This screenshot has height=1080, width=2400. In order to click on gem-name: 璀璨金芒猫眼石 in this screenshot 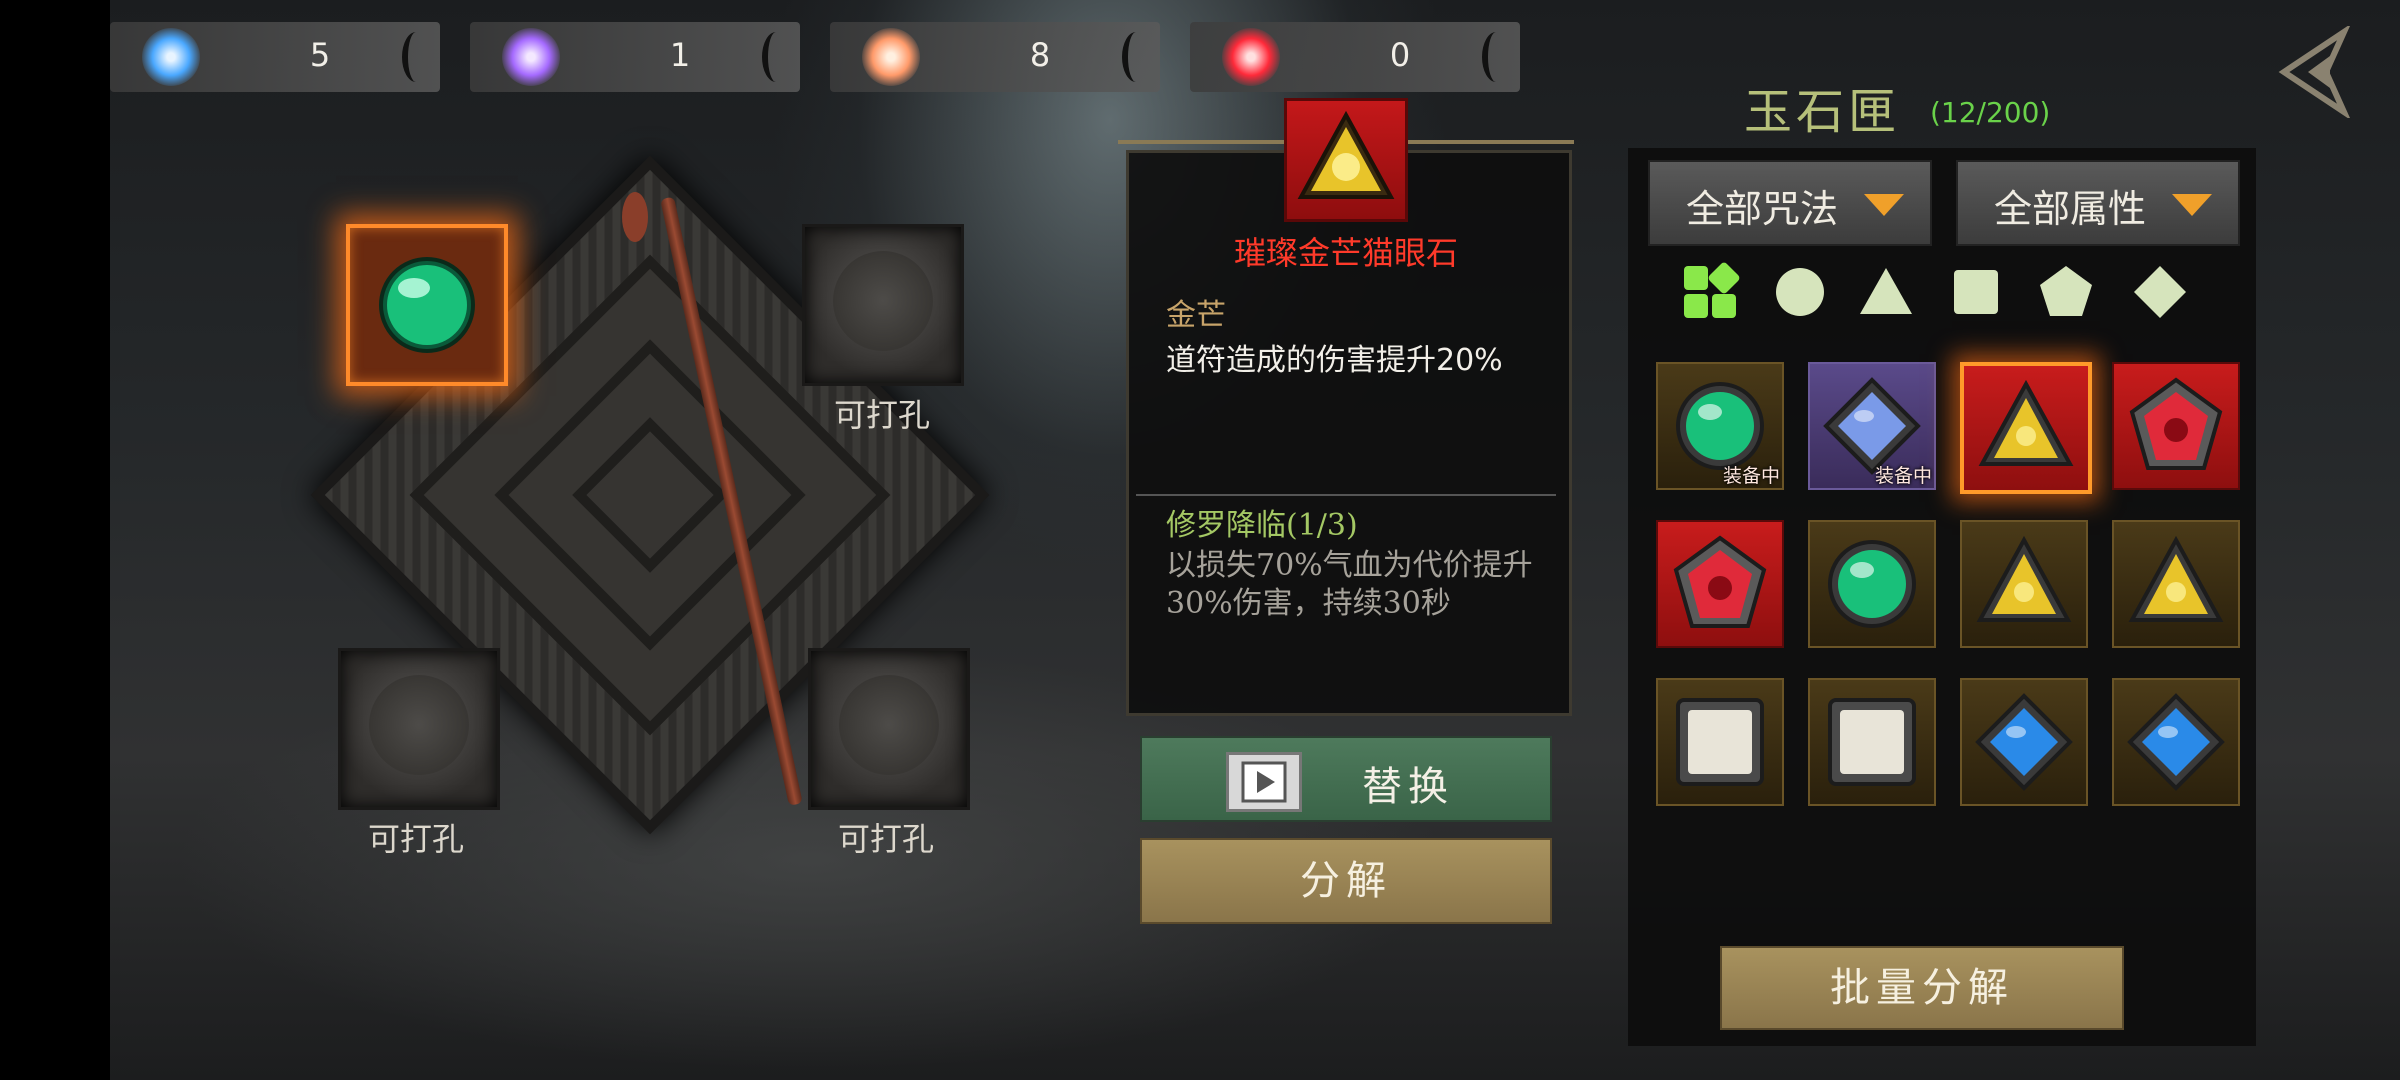, I will do `click(1345, 253)`.